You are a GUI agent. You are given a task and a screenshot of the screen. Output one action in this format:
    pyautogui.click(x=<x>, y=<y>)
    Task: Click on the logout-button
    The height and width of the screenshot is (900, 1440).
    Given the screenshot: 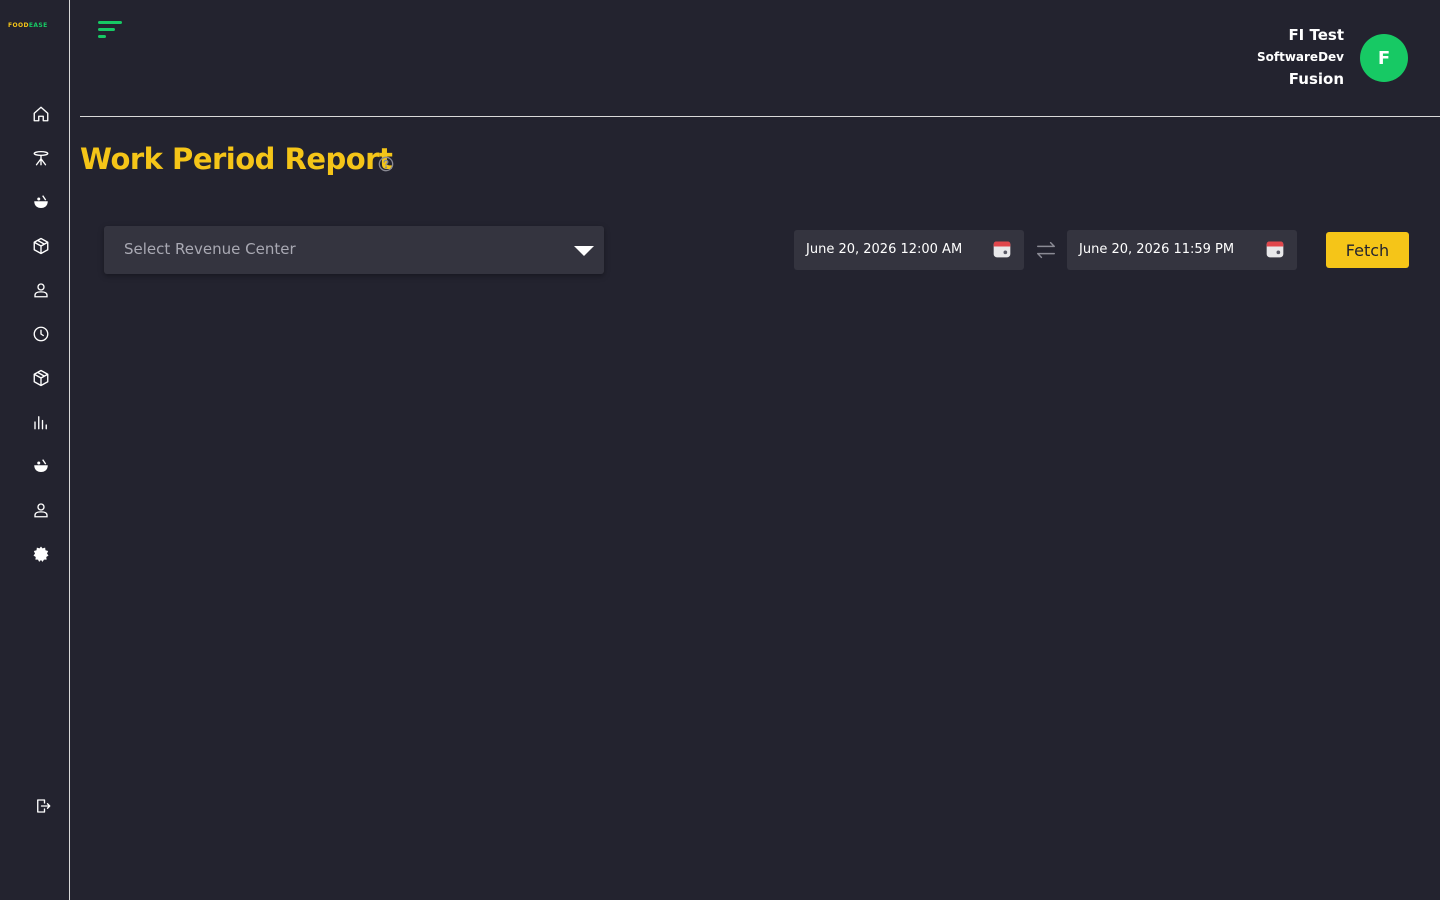 What is the action you would take?
    pyautogui.click(x=43, y=806)
    